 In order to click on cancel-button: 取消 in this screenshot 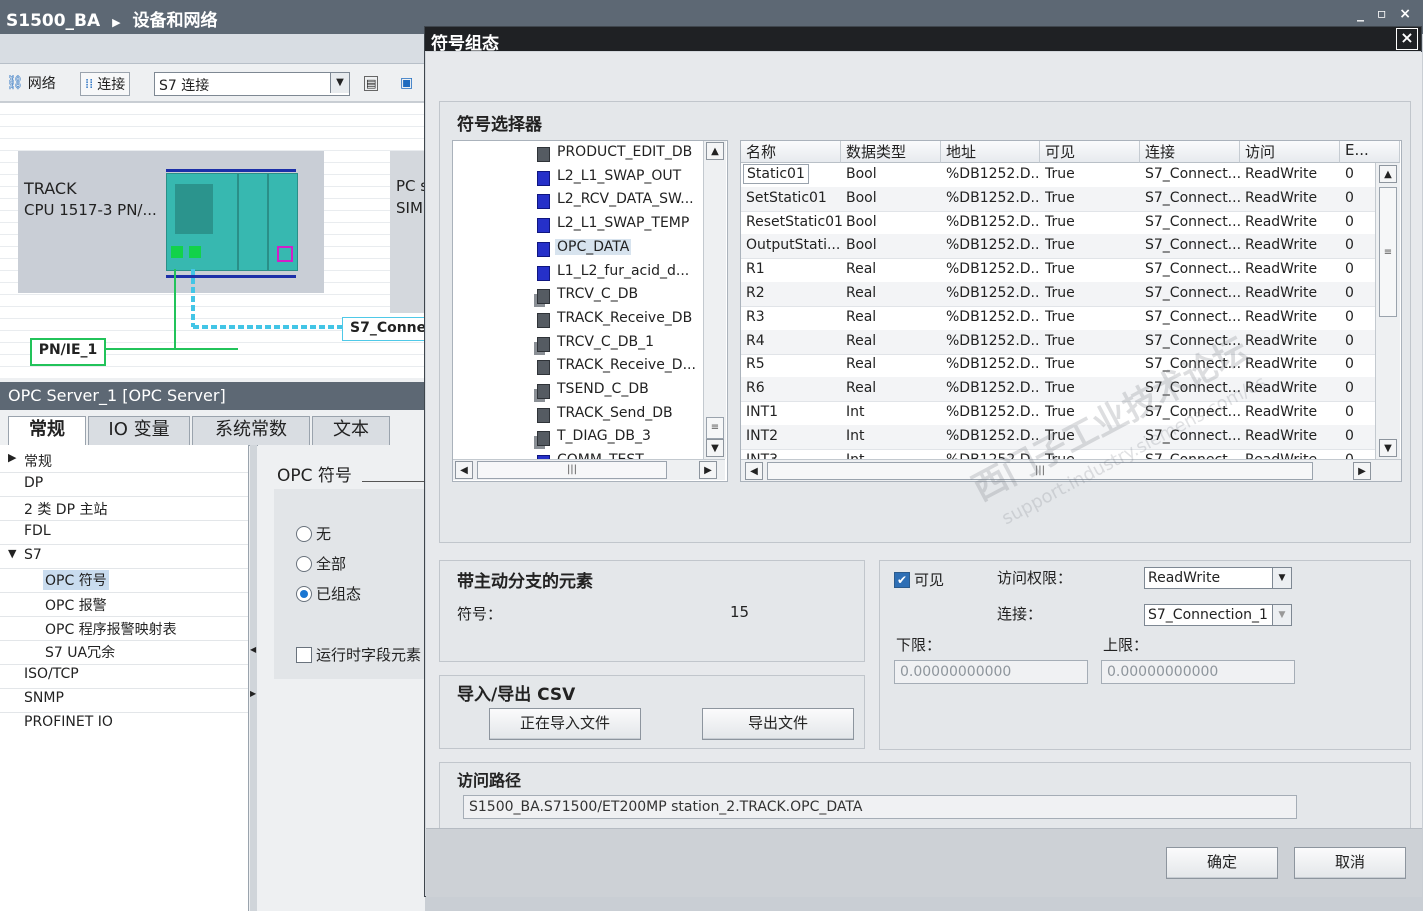, I will do `click(1350, 863)`.